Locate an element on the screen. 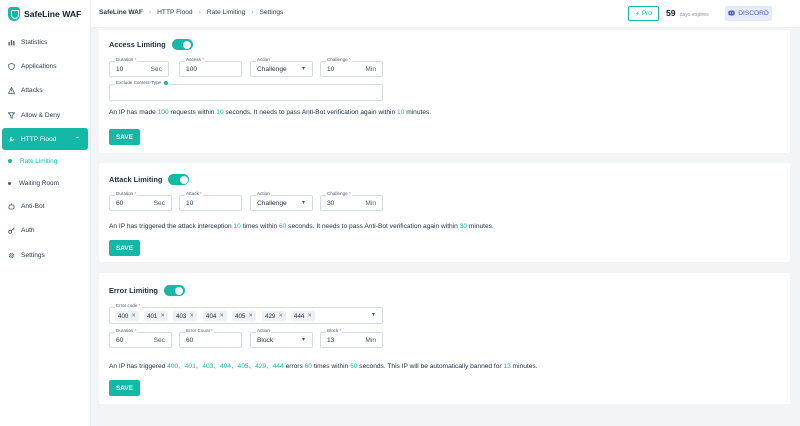  breadcrumb-item: Rate Limiting is located at coordinates (226, 12).